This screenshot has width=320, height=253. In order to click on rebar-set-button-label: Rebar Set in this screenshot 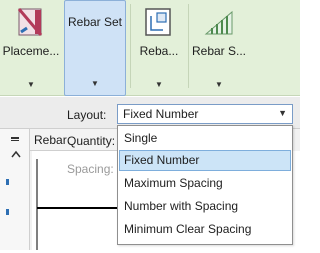, I will do `click(95, 22)`.